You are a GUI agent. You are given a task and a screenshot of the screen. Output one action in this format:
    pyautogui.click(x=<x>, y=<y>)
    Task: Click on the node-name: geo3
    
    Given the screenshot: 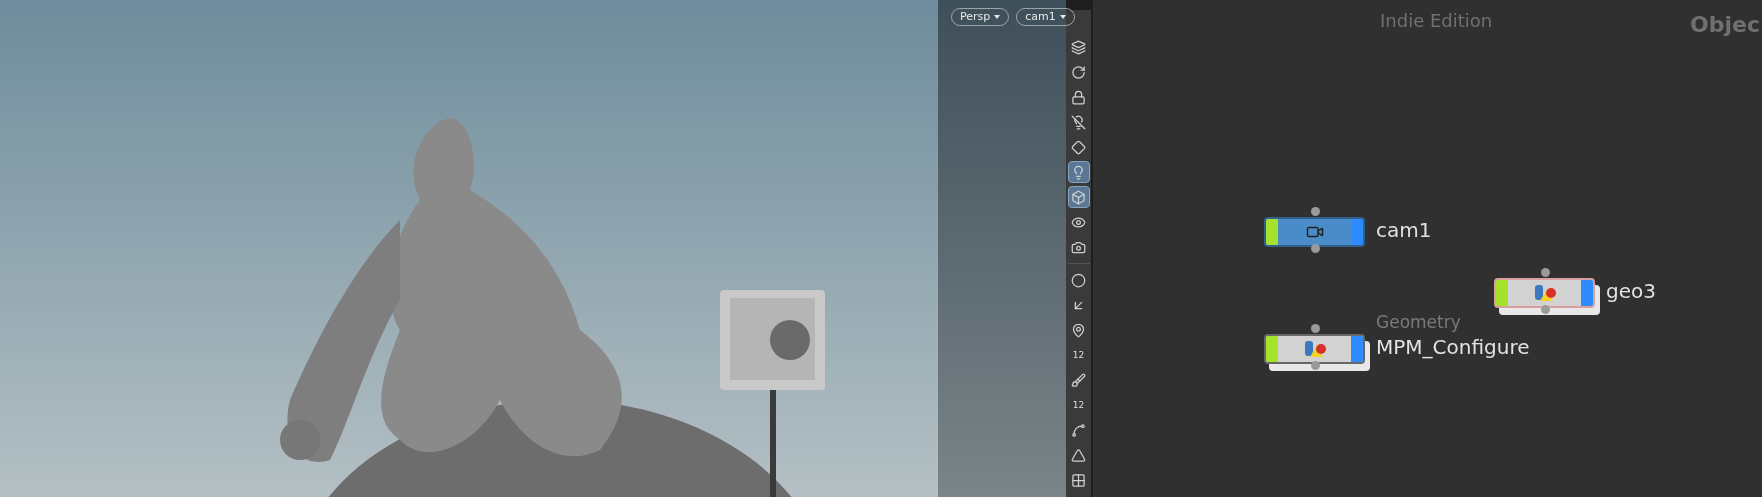 What is the action you would take?
    pyautogui.click(x=1631, y=291)
    